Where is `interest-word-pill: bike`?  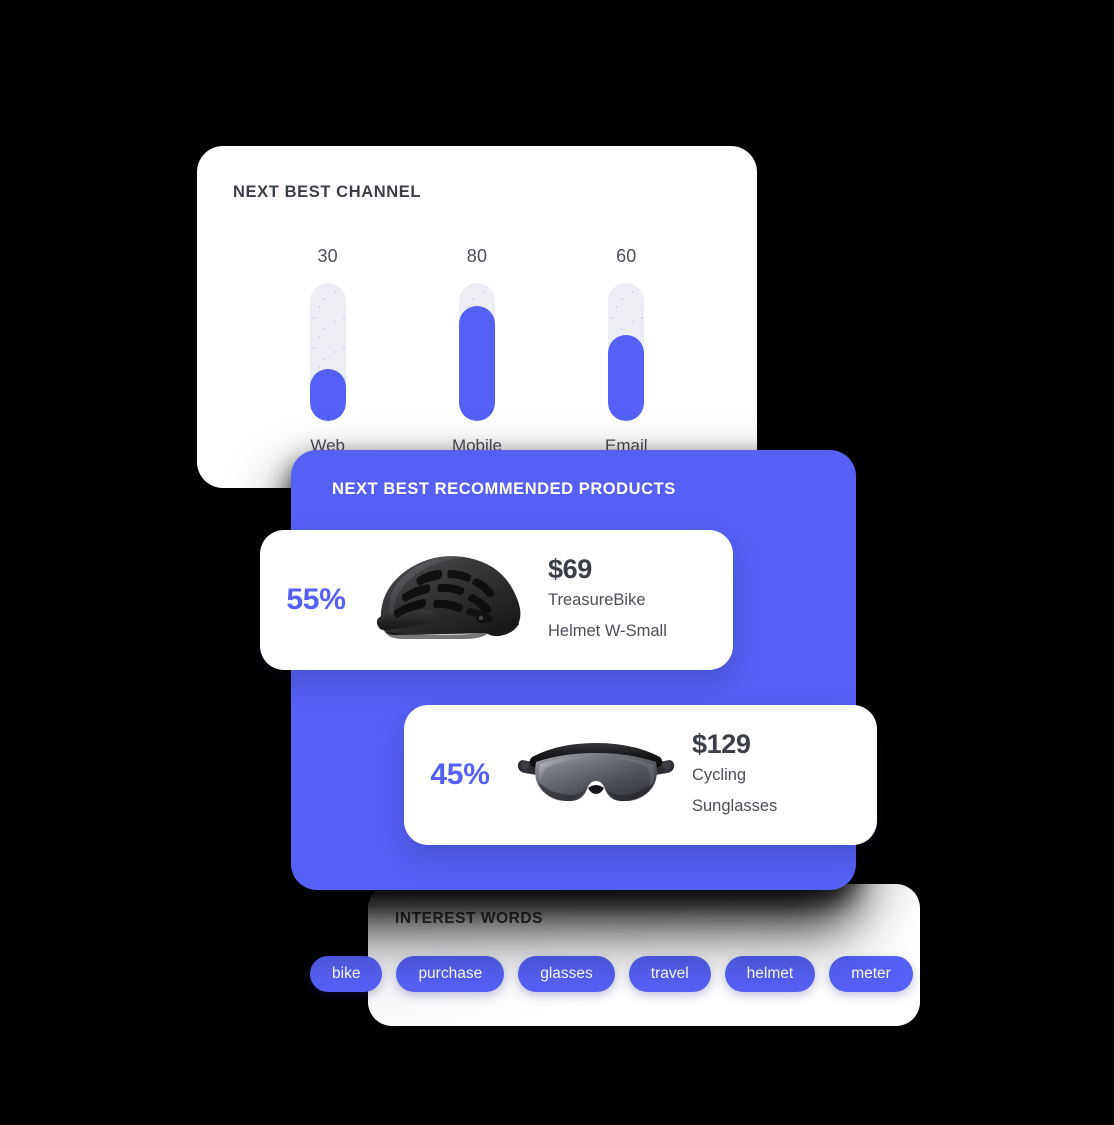
interest-word-pill: bike is located at coordinates (346, 974).